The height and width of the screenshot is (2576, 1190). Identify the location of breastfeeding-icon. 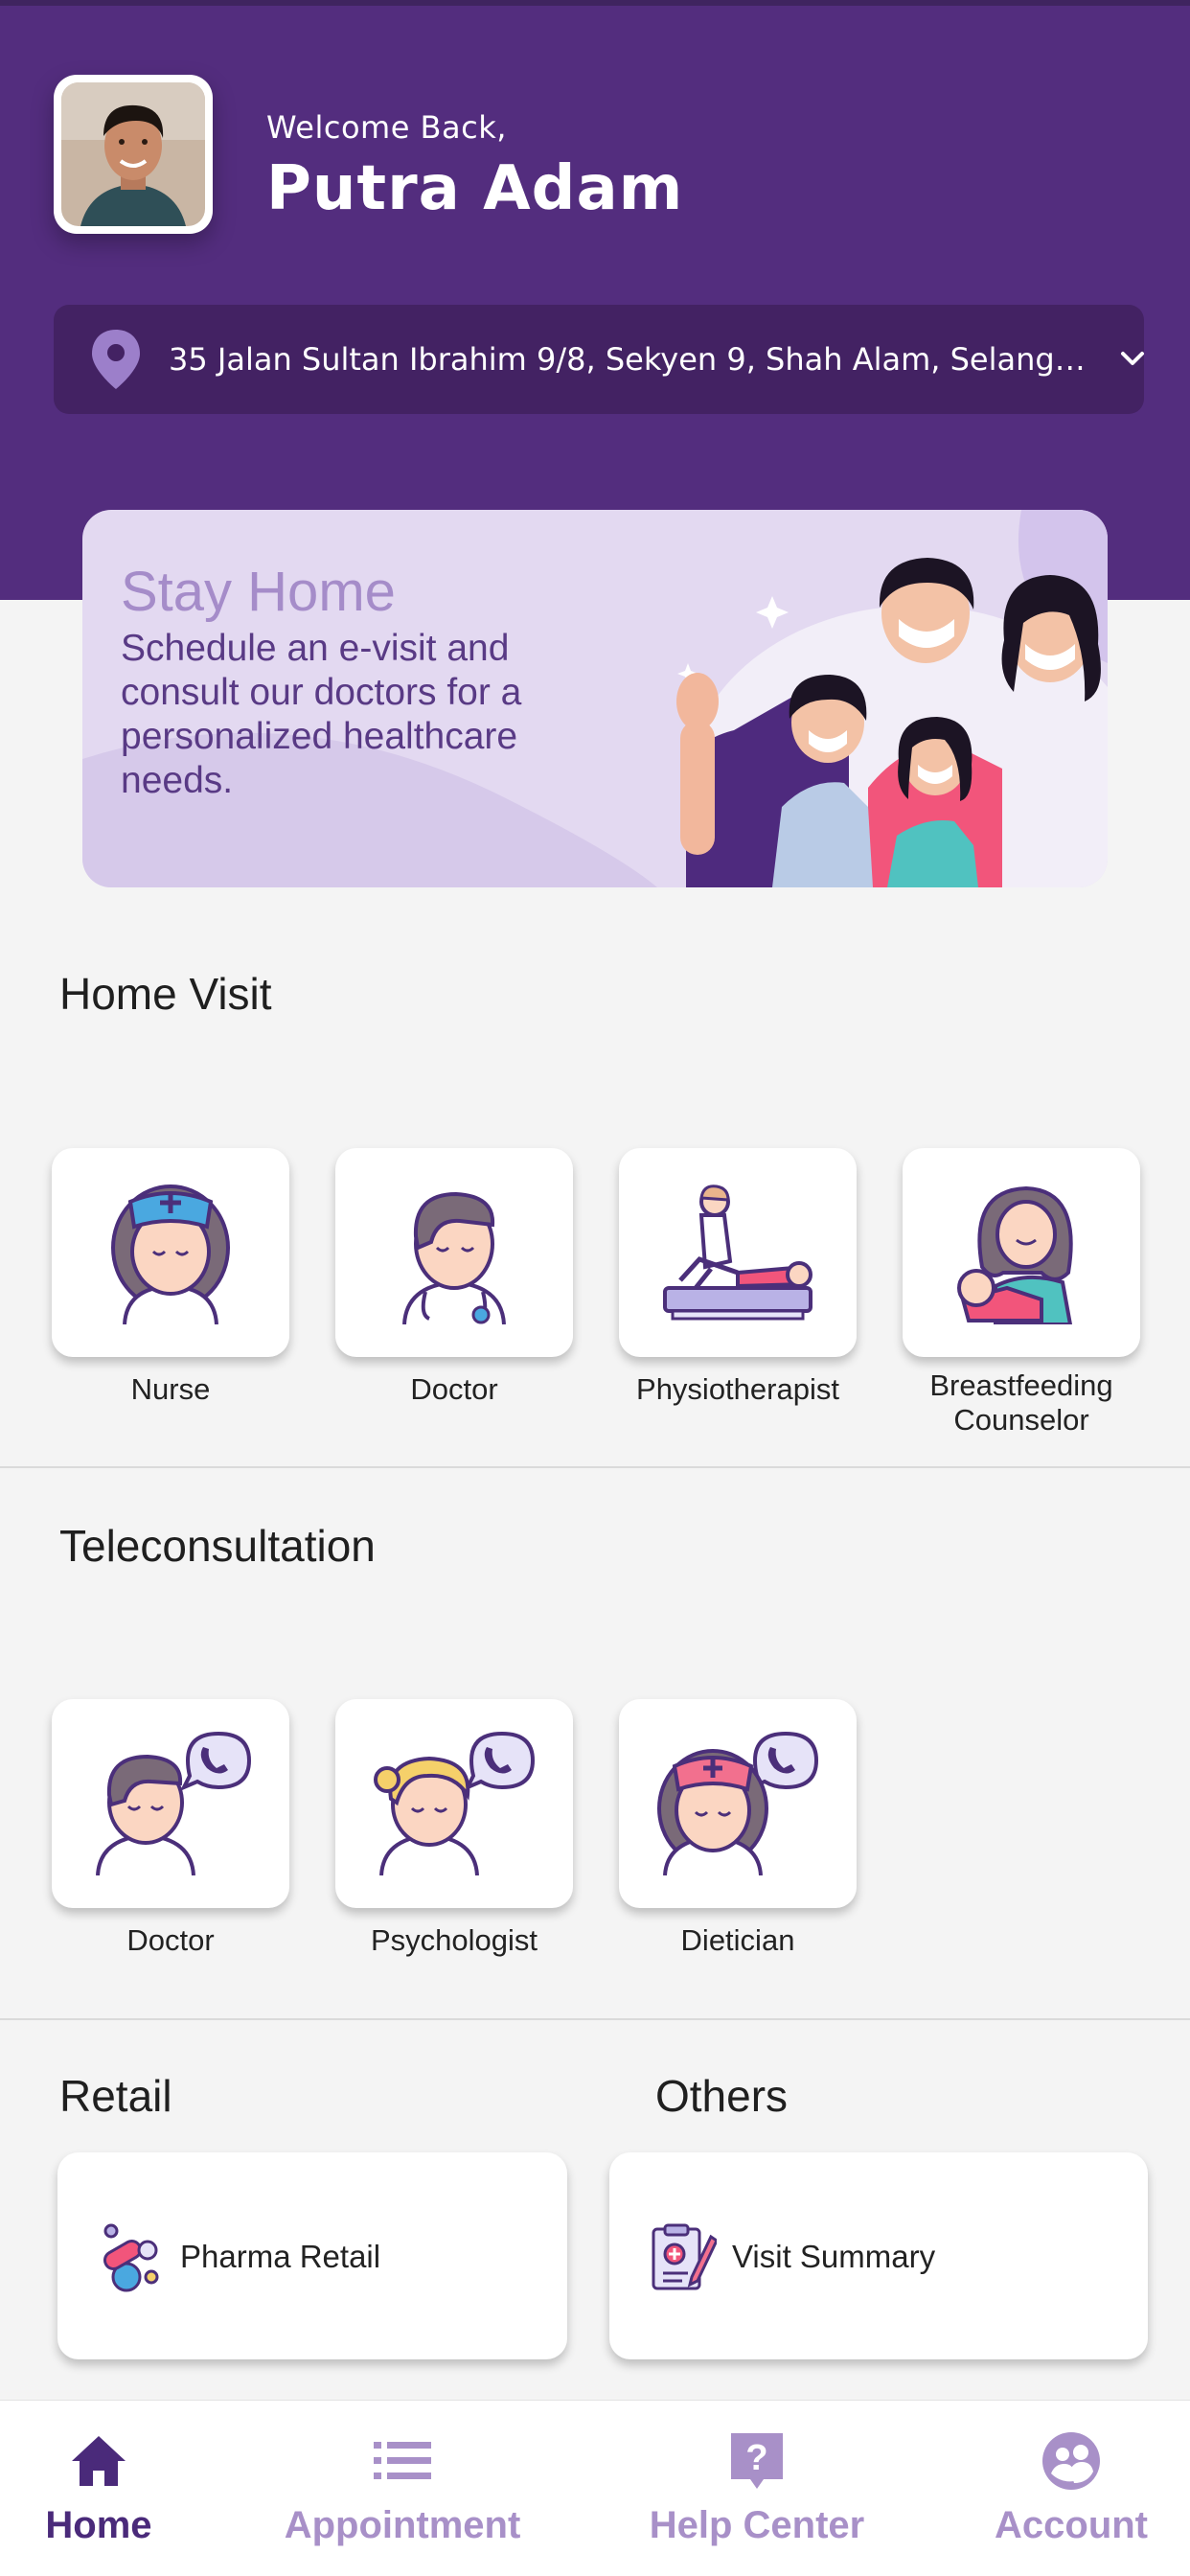
(1015, 1254).